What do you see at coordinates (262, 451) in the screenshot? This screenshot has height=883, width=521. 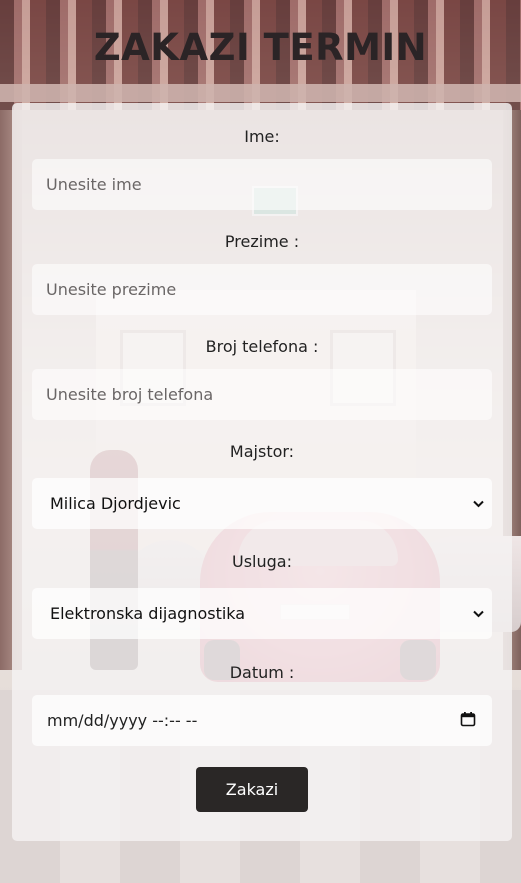 I see `mechanic-label: Majstor:` at bounding box center [262, 451].